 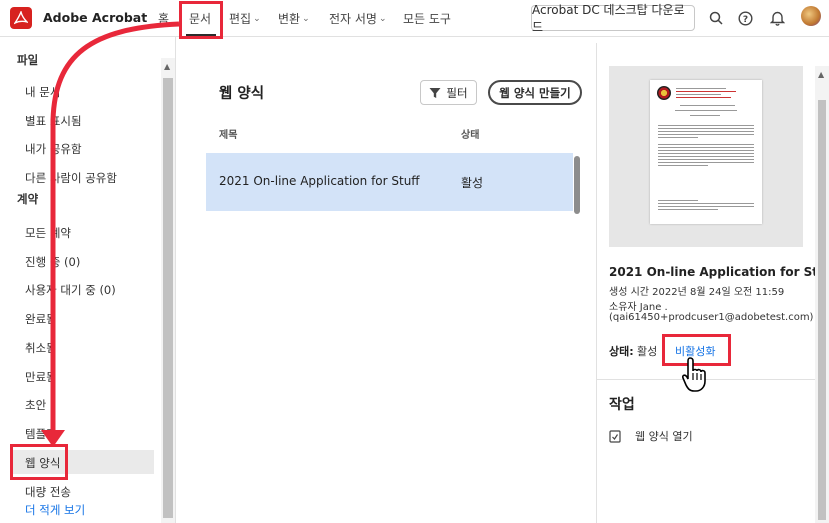 What do you see at coordinates (110, 234) in the screenshot?
I see `annotation-arrow` at bounding box center [110, 234].